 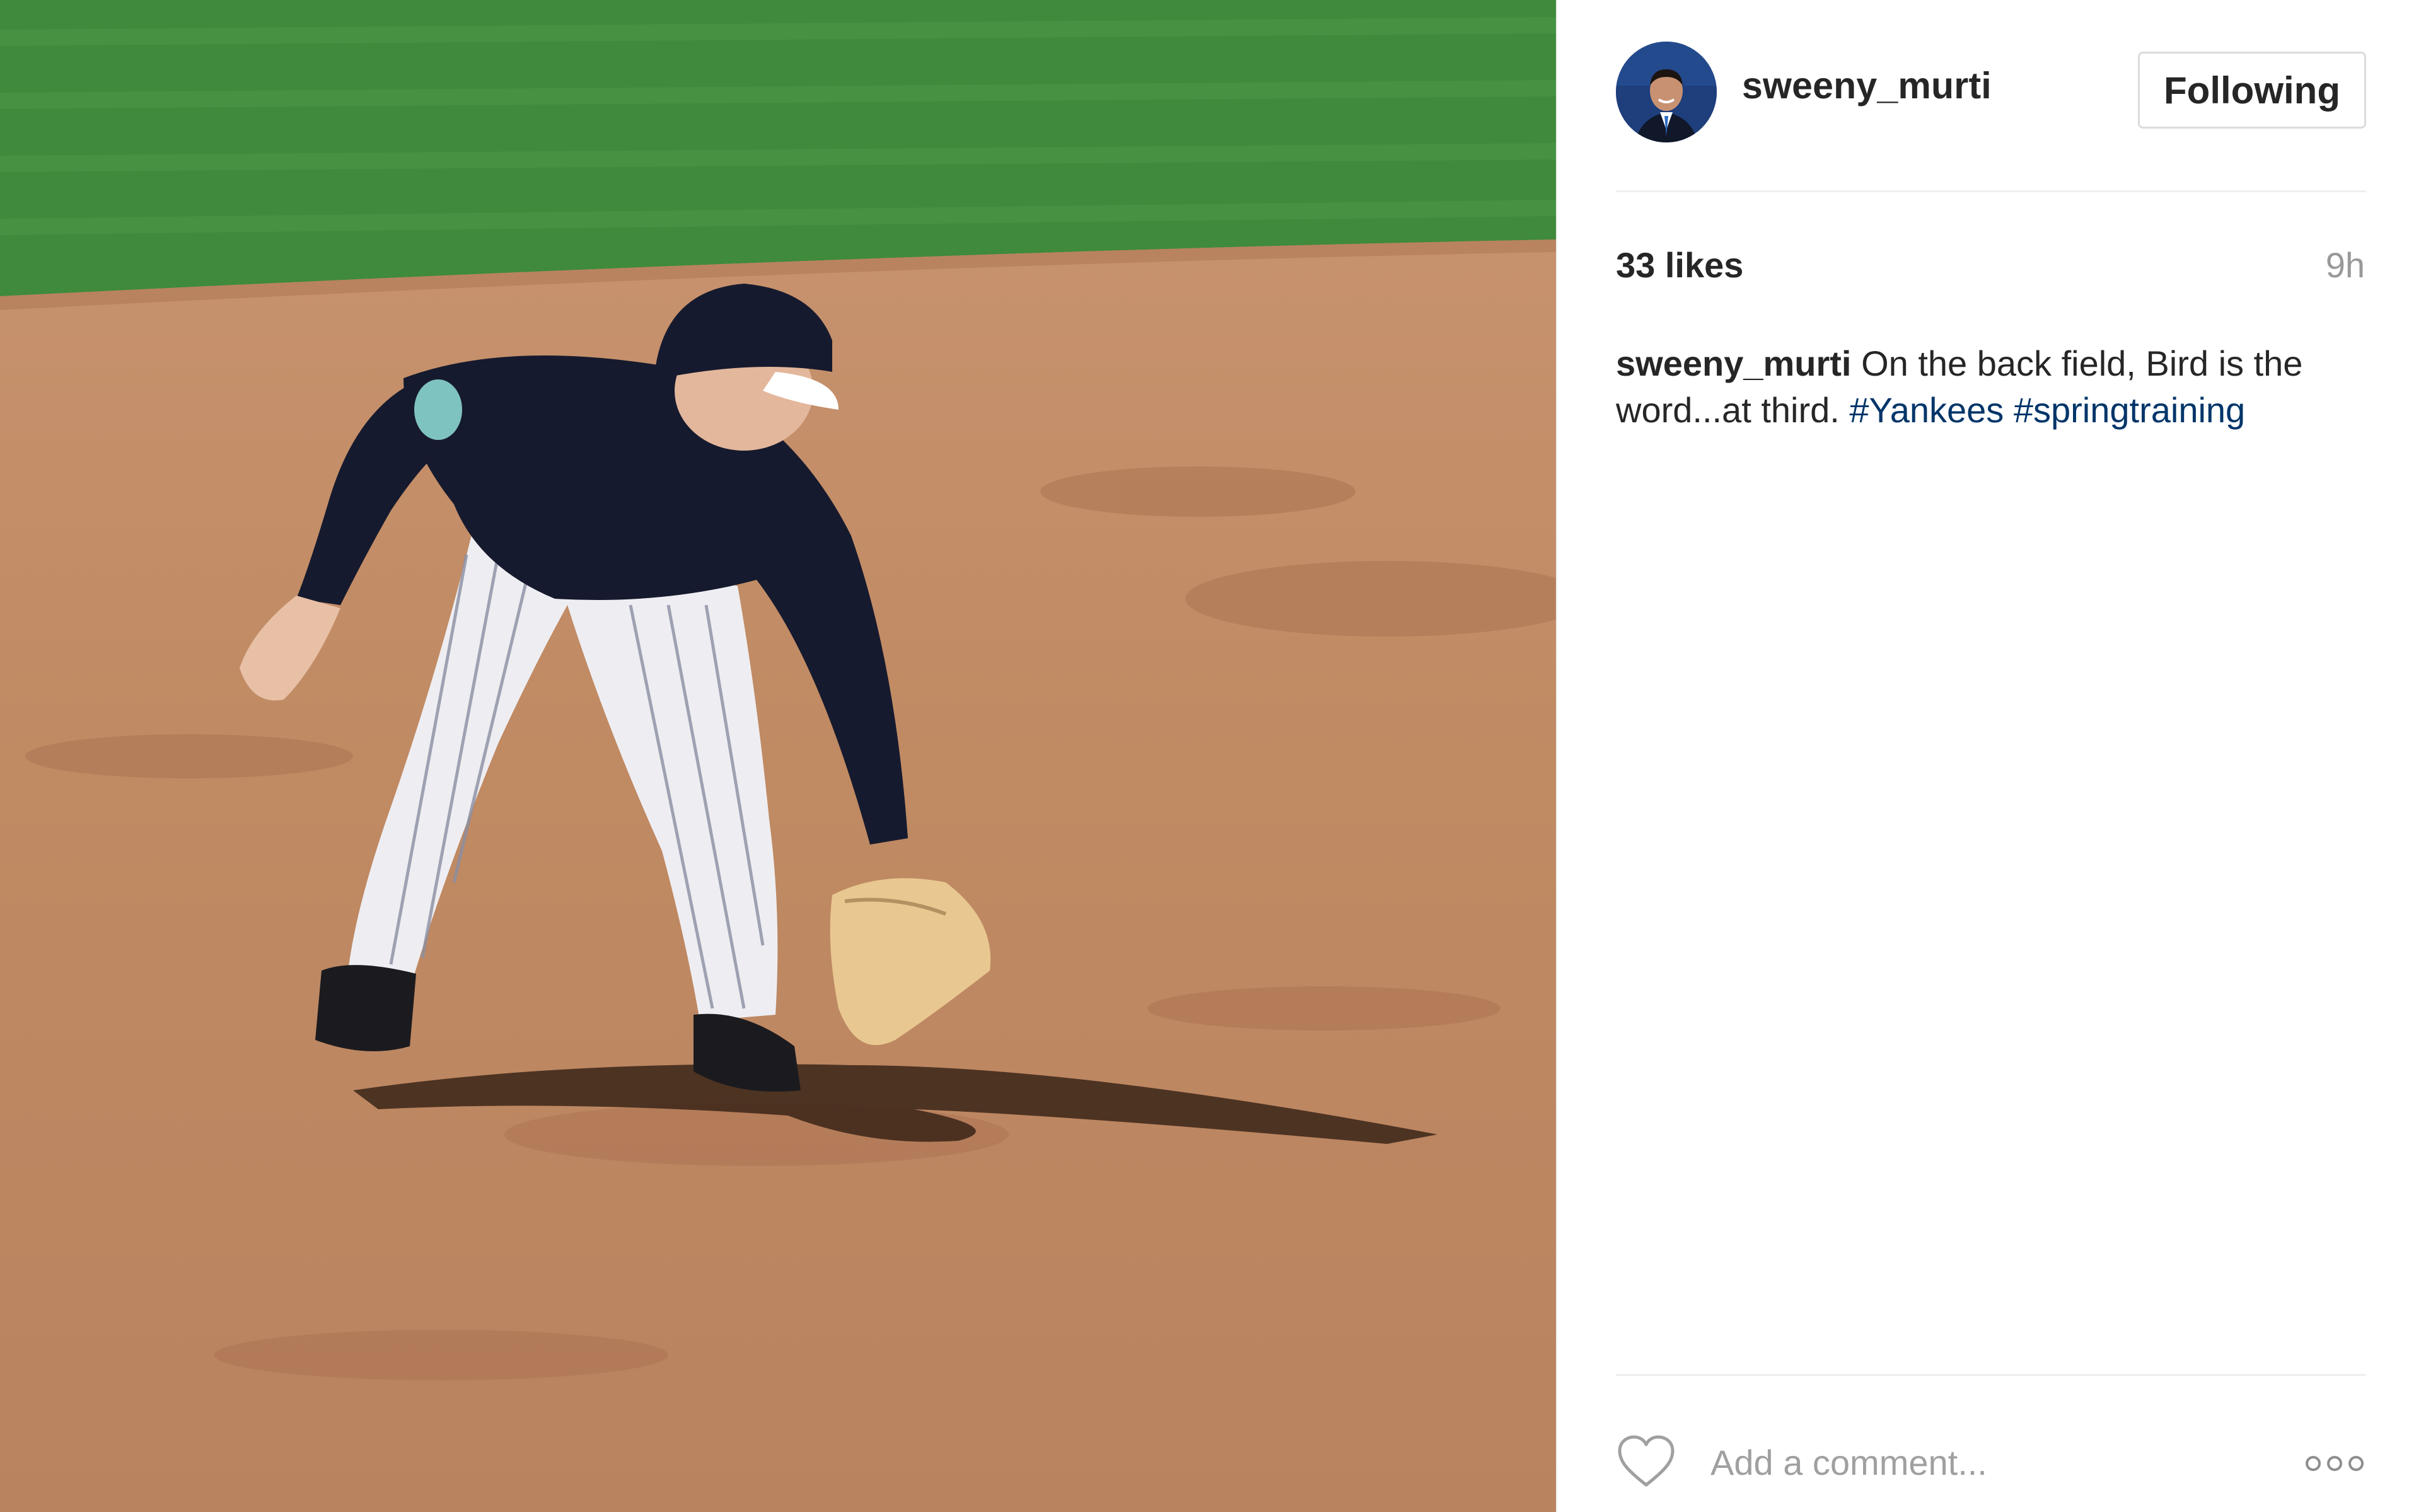 I want to click on post-timestamp: 9h, so click(x=2346, y=265).